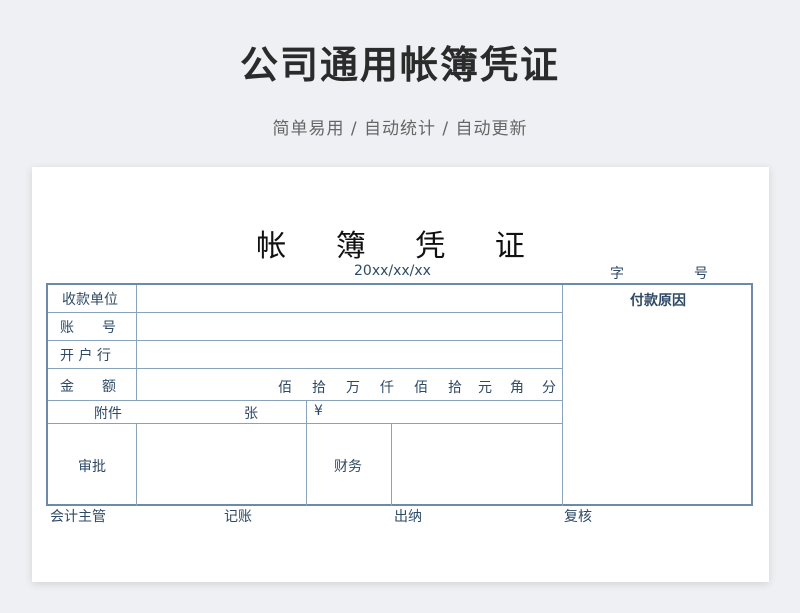  Describe the element at coordinates (400, 246) in the screenshot. I see `voucher-title: 帐 簿 凭 证` at that location.